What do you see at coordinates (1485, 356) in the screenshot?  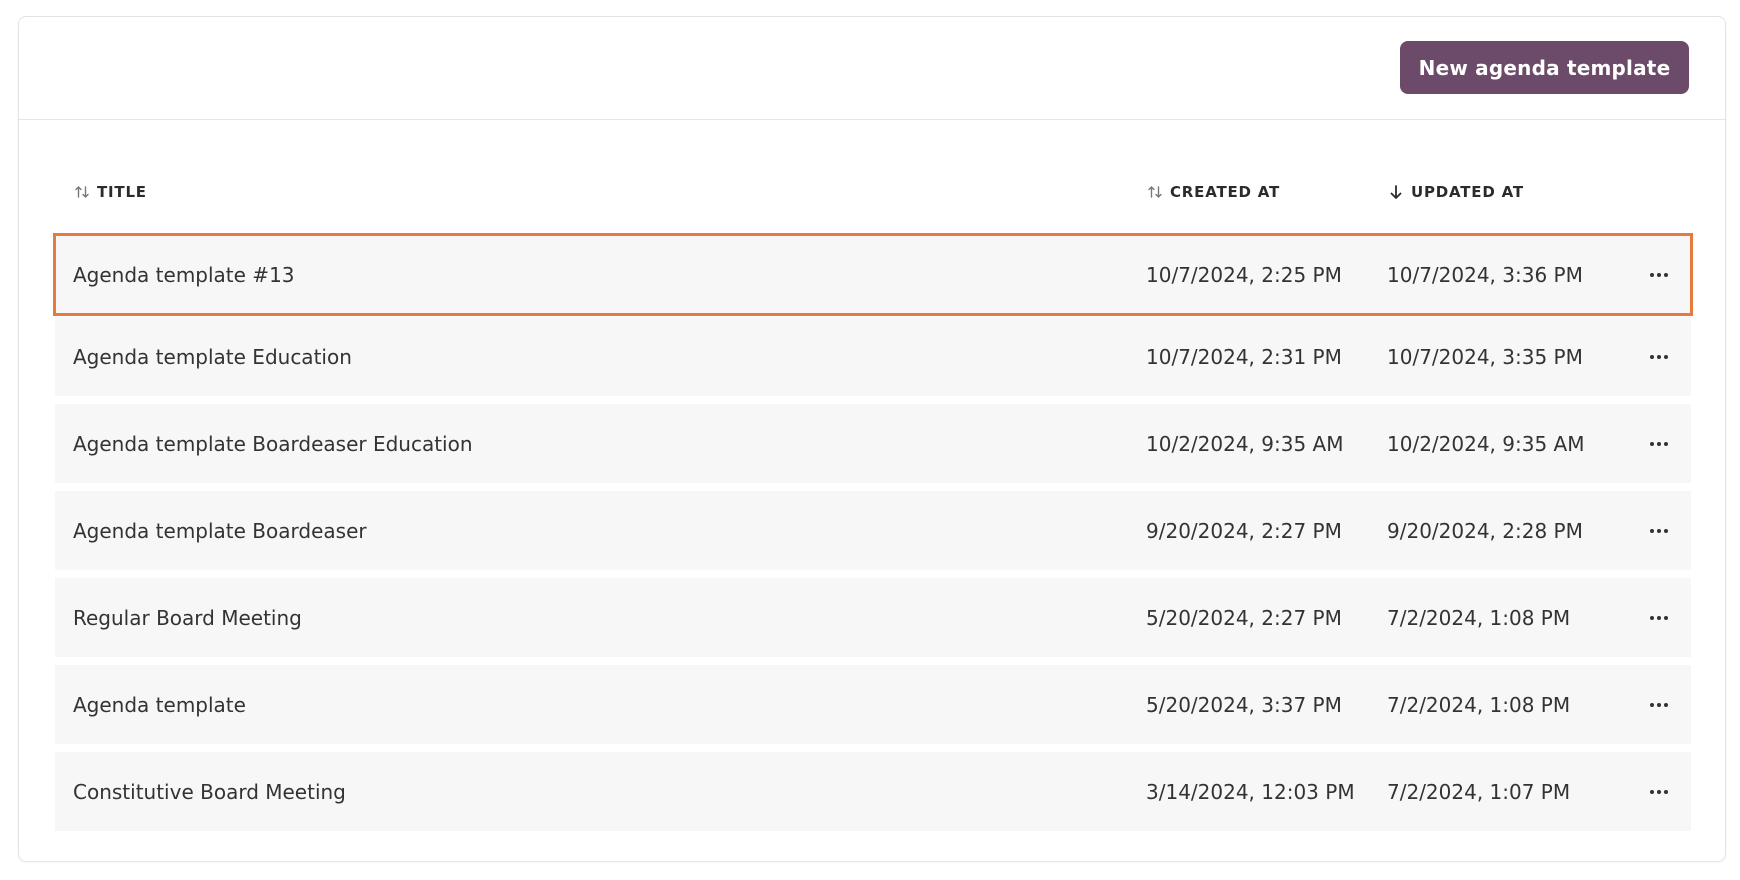 I see `row-updated-at: 10/7/2024, 3:35 PM` at bounding box center [1485, 356].